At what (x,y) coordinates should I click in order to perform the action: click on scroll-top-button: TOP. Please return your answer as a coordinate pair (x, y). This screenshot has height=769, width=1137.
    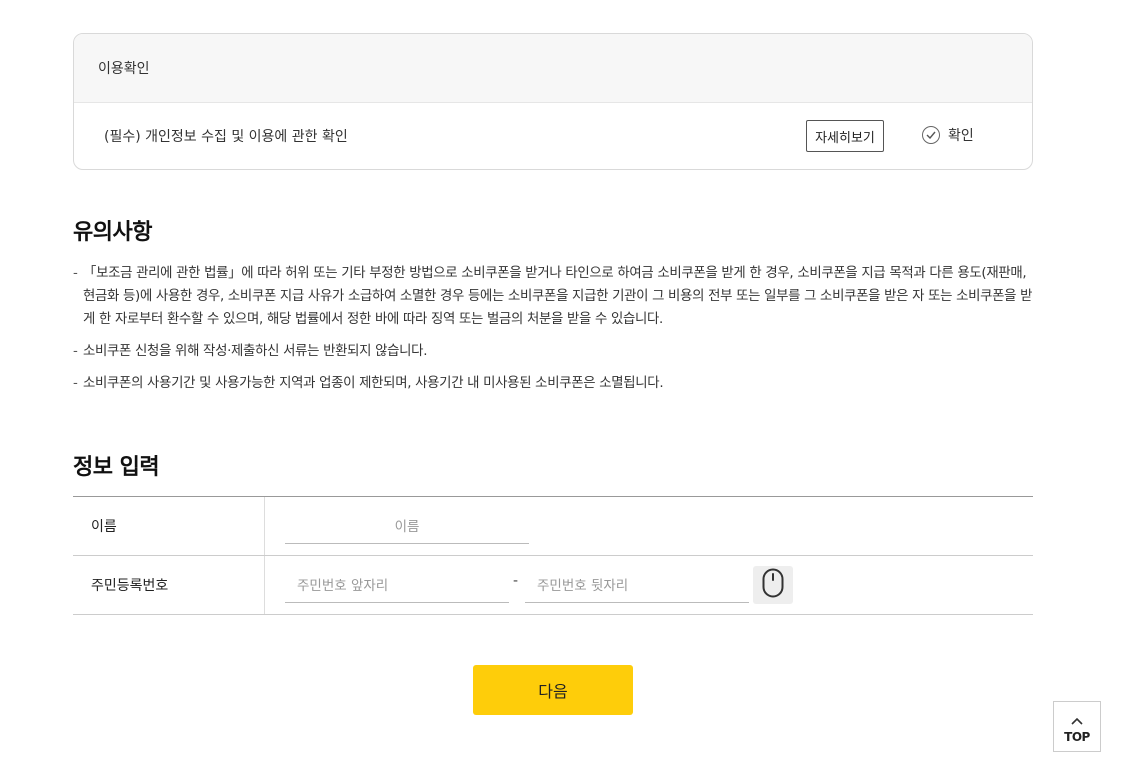
    Looking at the image, I should click on (1077, 726).